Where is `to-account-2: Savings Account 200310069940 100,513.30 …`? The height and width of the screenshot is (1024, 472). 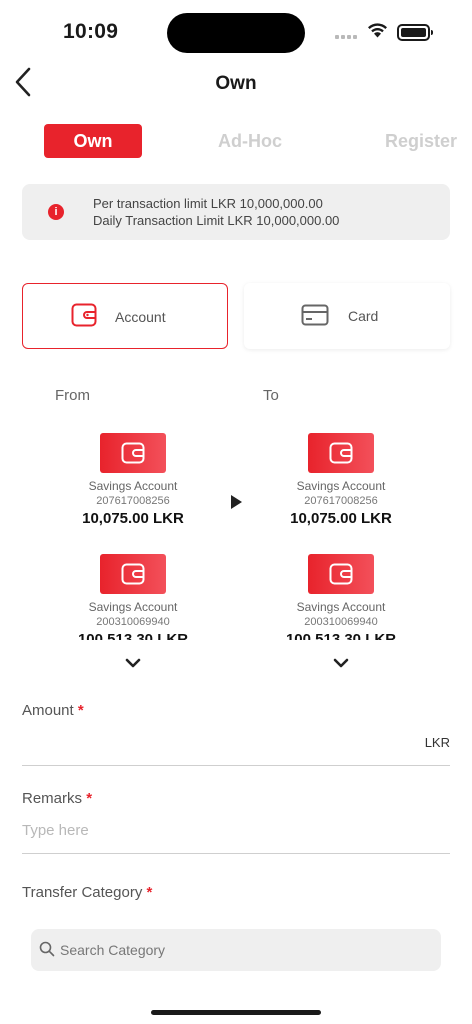 to-account-2: Savings Account 200310069940 100,513.30 … is located at coordinates (341, 597).